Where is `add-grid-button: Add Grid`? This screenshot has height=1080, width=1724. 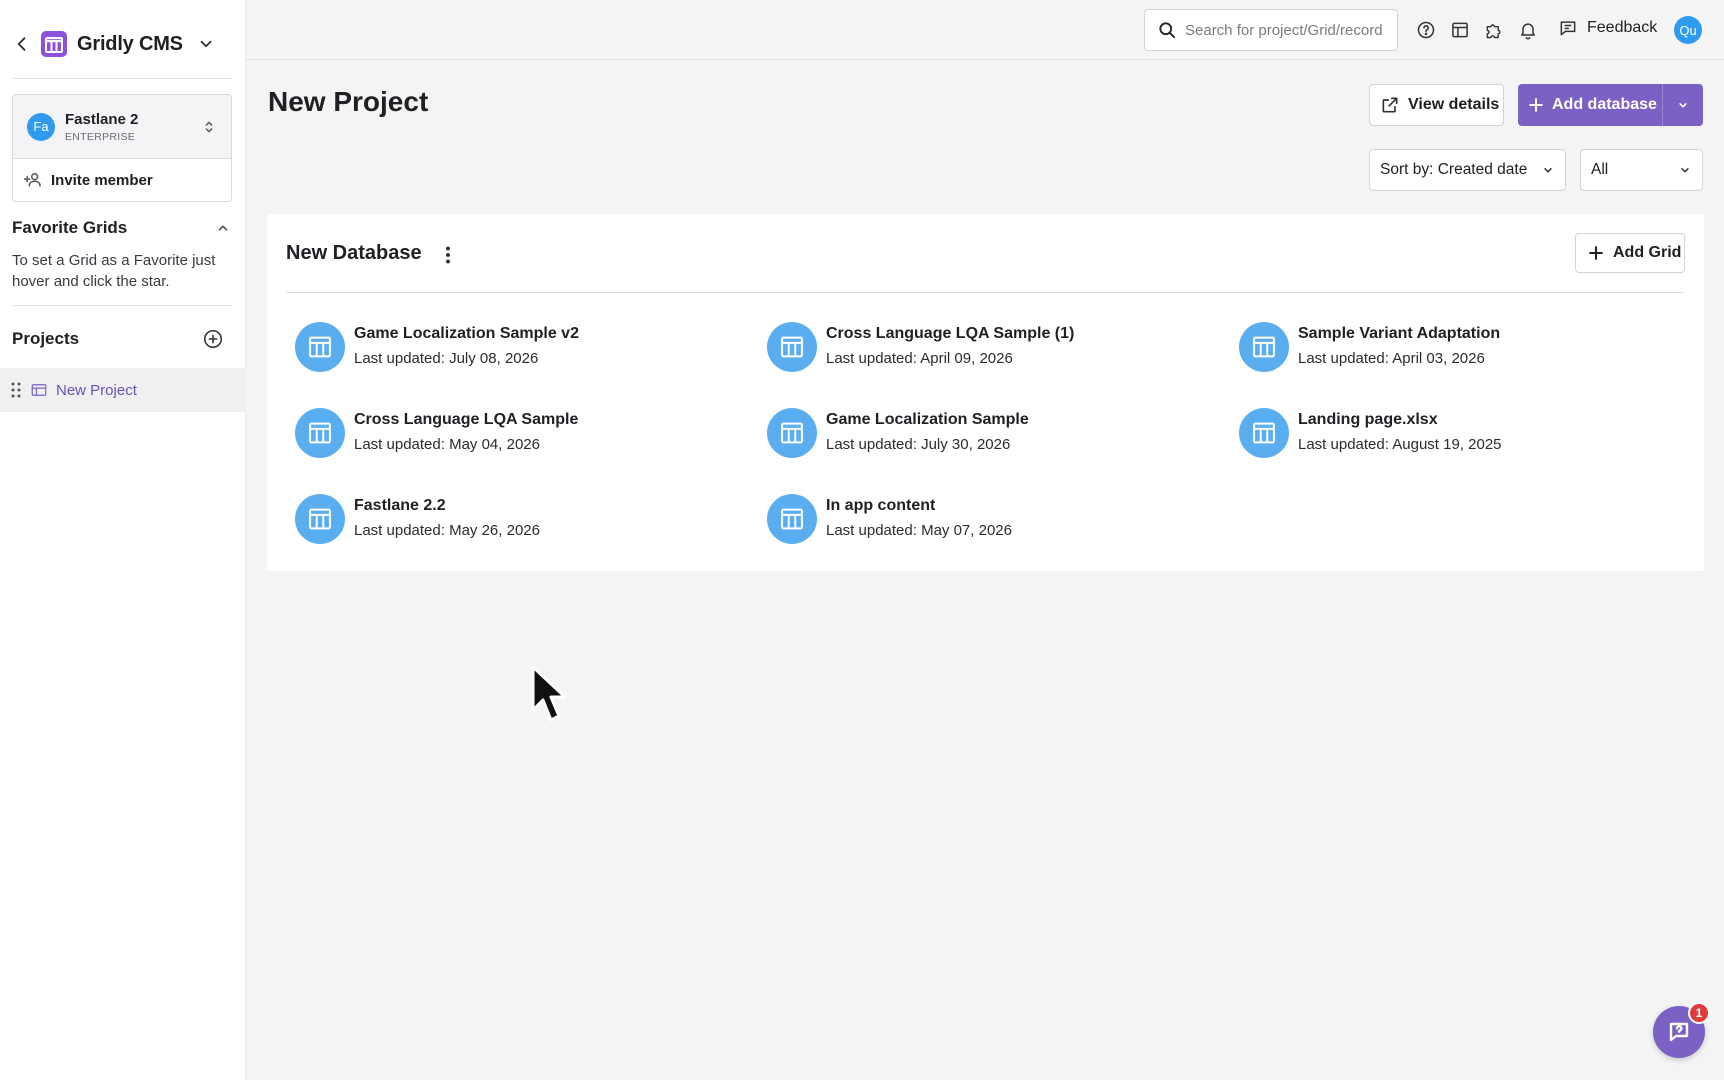
add-grid-button: Add Grid is located at coordinates (1630, 253).